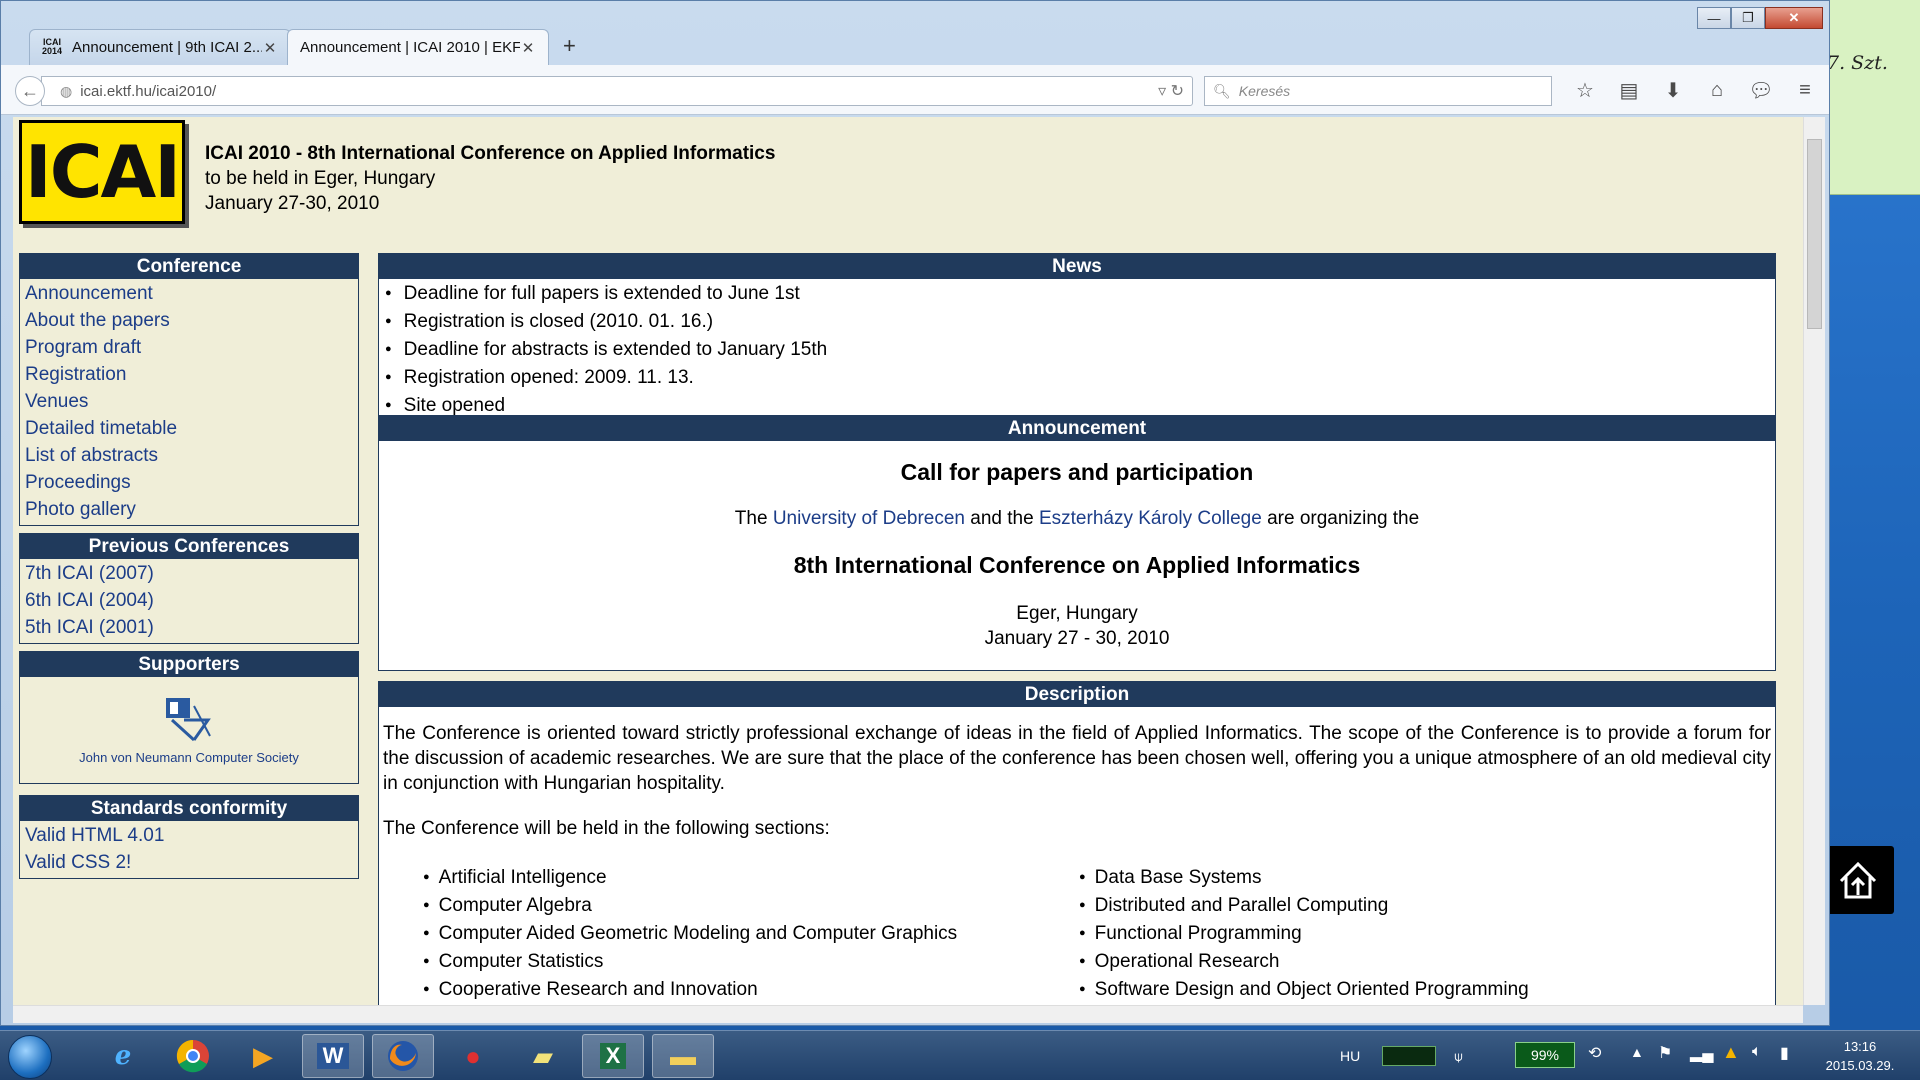 This screenshot has height=1080, width=1920. What do you see at coordinates (189, 482) in the screenshot?
I see `sidebar-item-proceedings: Proceedings` at bounding box center [189, 482].